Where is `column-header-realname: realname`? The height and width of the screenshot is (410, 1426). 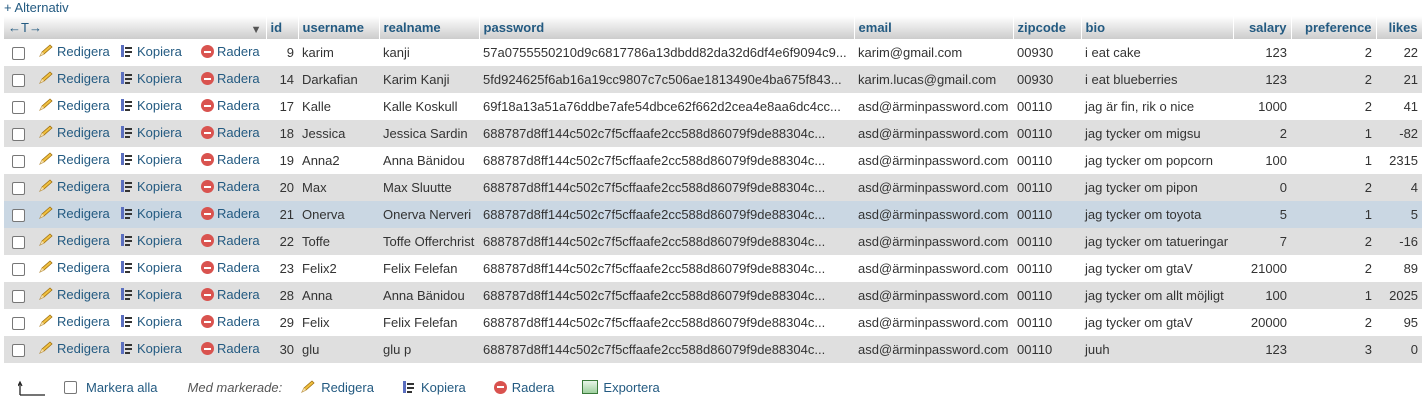 column-header-realname: realname is located at coordinates (429, 27).